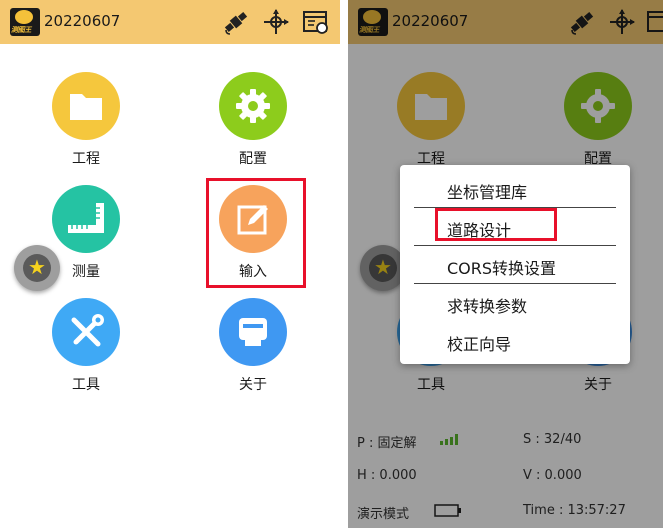  What do you see at coordinates (253, 159) in the screenshot?
I see `tile-label: 配置` at bounding box center [253, 159].